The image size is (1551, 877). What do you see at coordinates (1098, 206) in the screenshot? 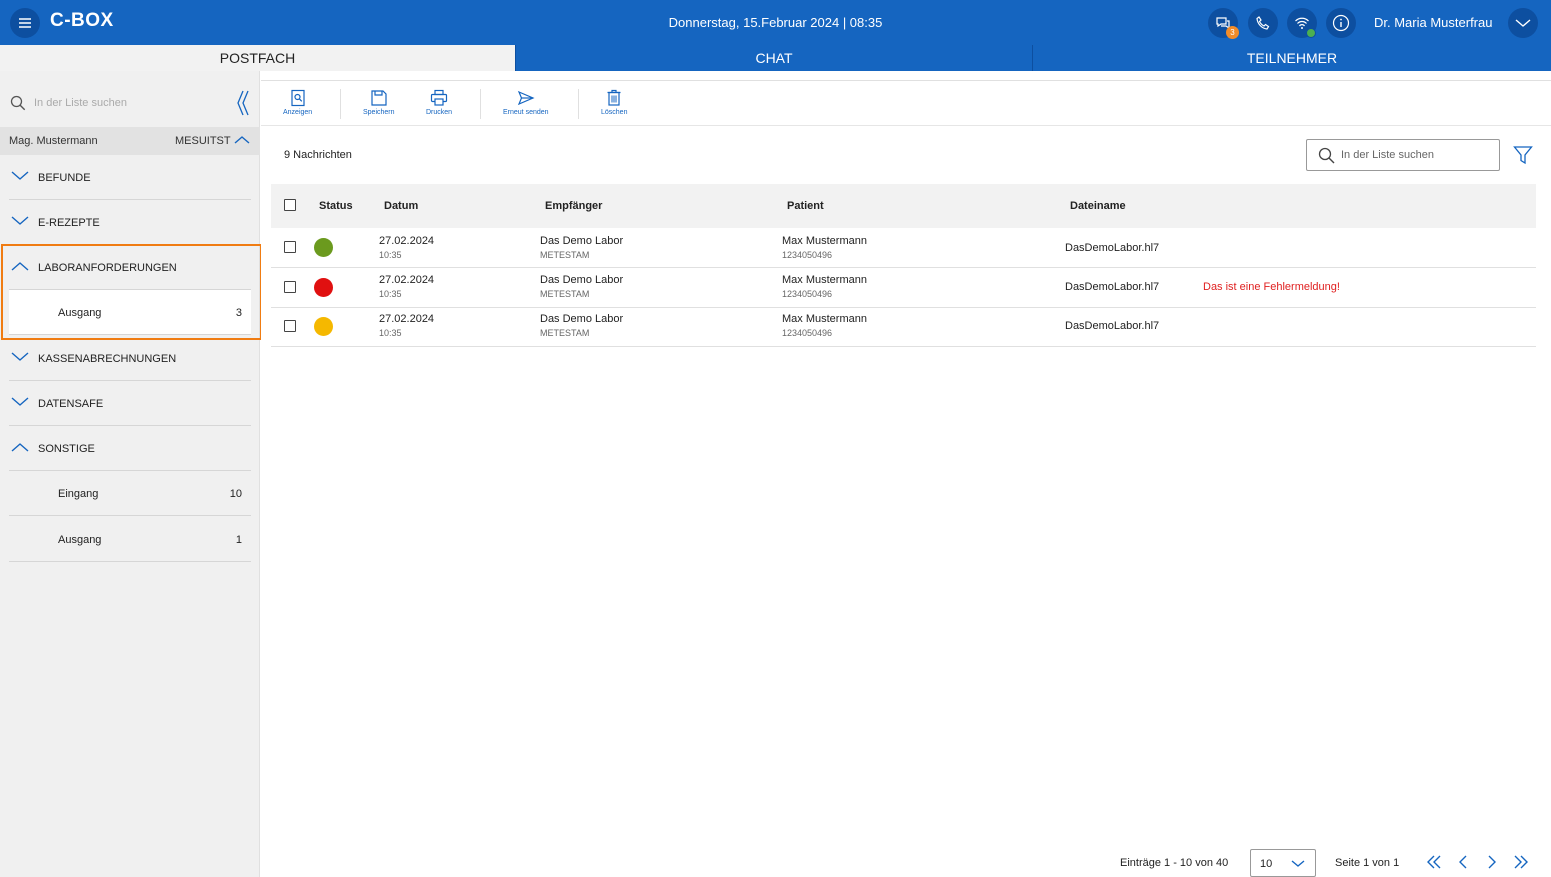
I see `column-header-dateiname: Dateiname` at bounding box center [1098, 206].